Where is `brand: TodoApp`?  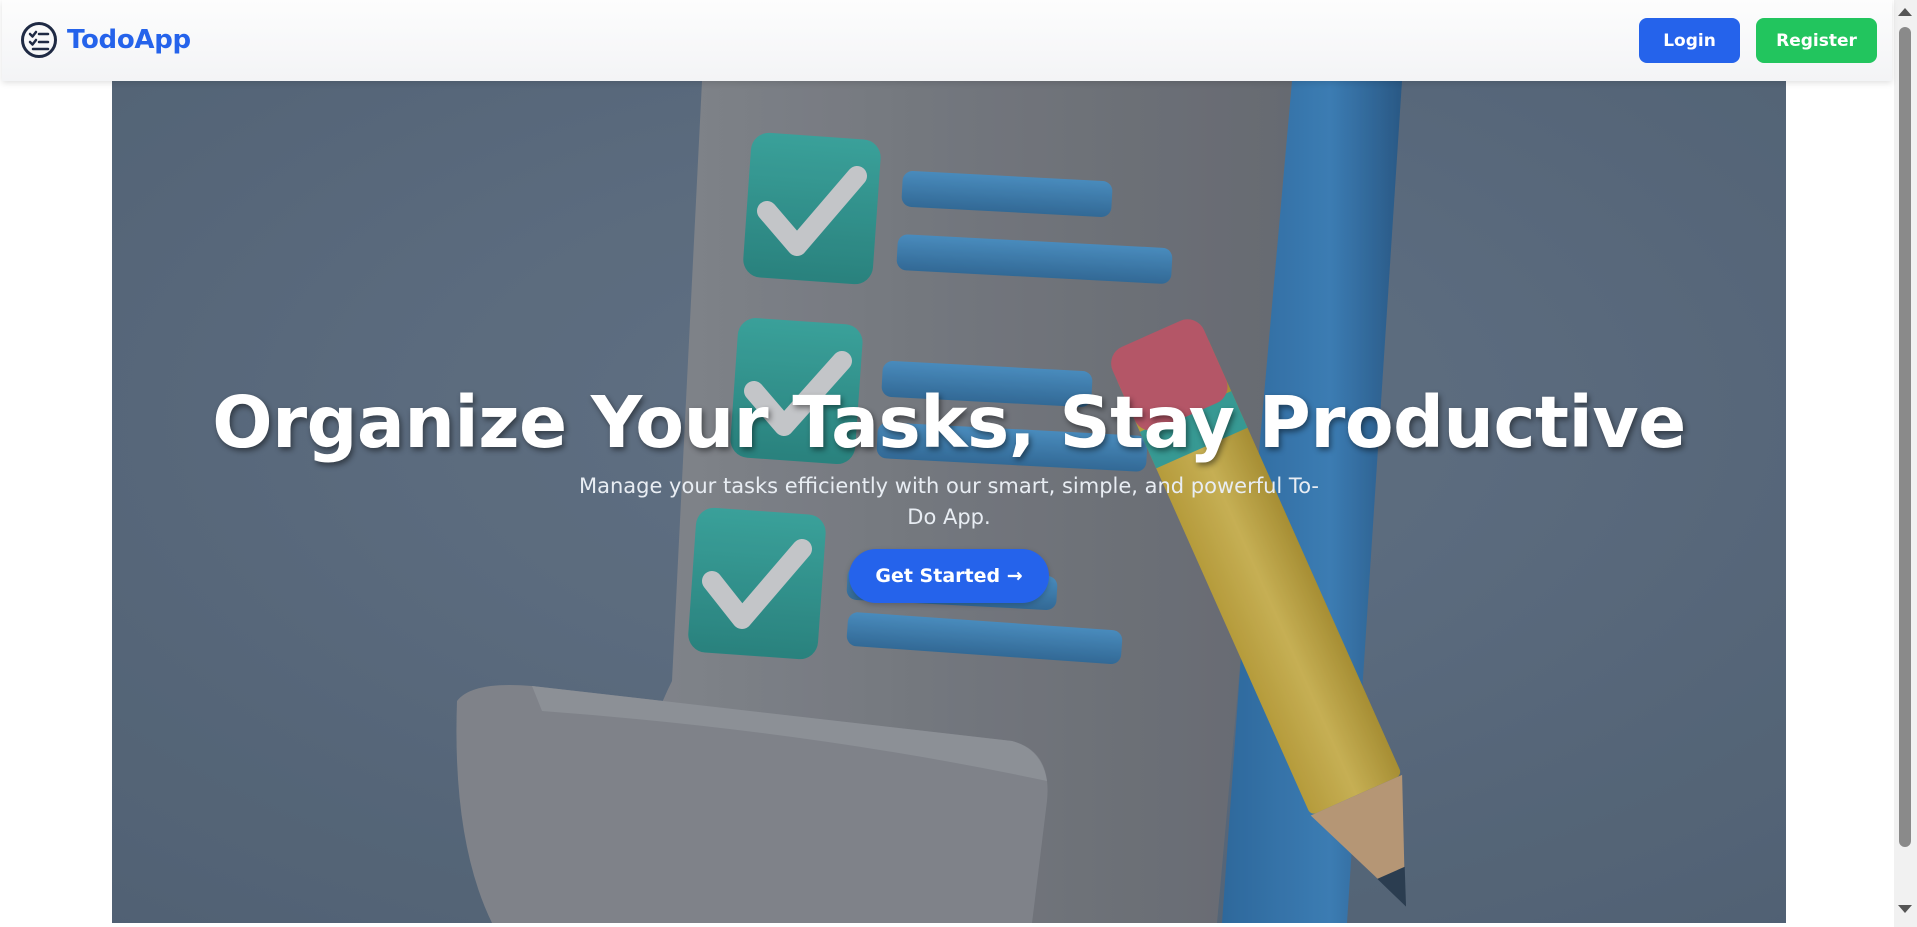
brand: TodoApp is located at coordinates (105, 40).